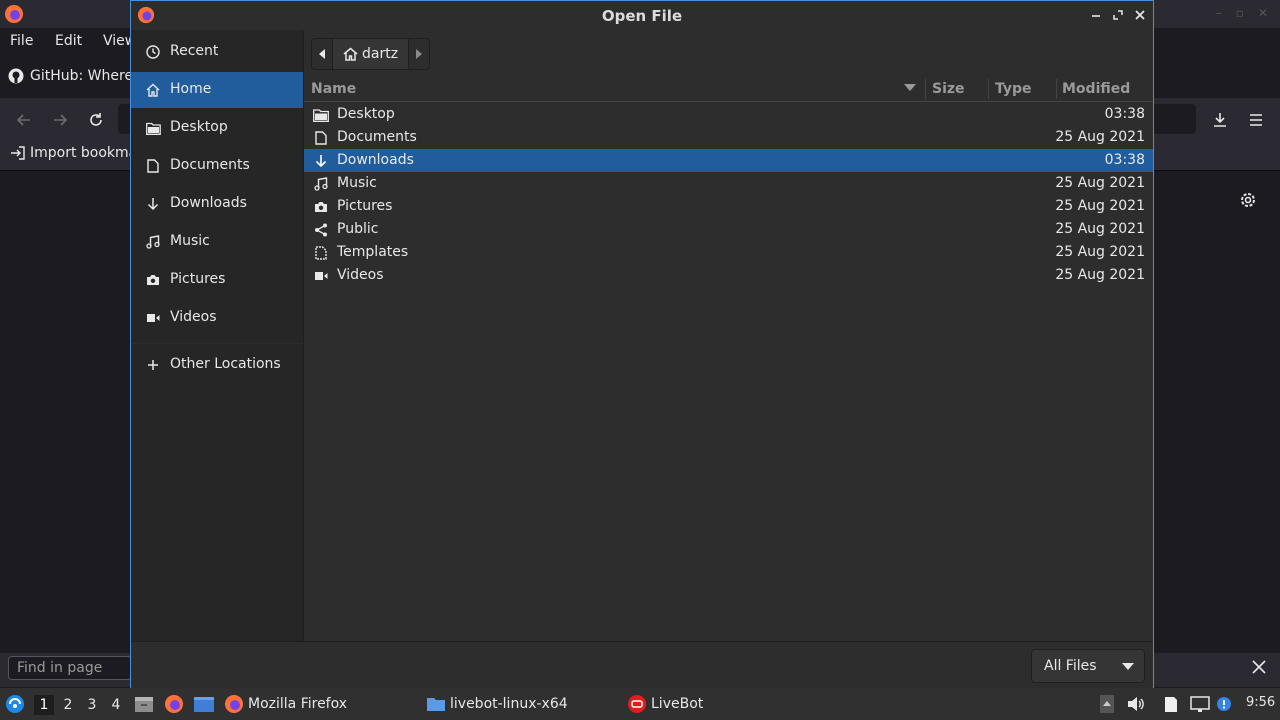 This screenshot has height=720, width=1280. Describe the element at coordinates (217, 365) in the screenshot. I see `sidebar-item-other-locations: Other Locations` at that location.